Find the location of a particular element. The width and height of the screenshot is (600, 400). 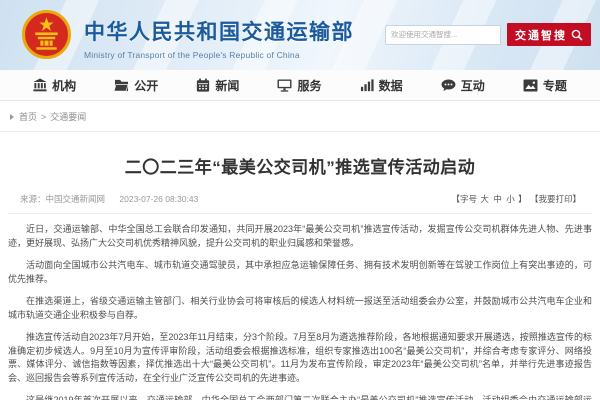

monitor-icon is located at coordinates (285, 85).